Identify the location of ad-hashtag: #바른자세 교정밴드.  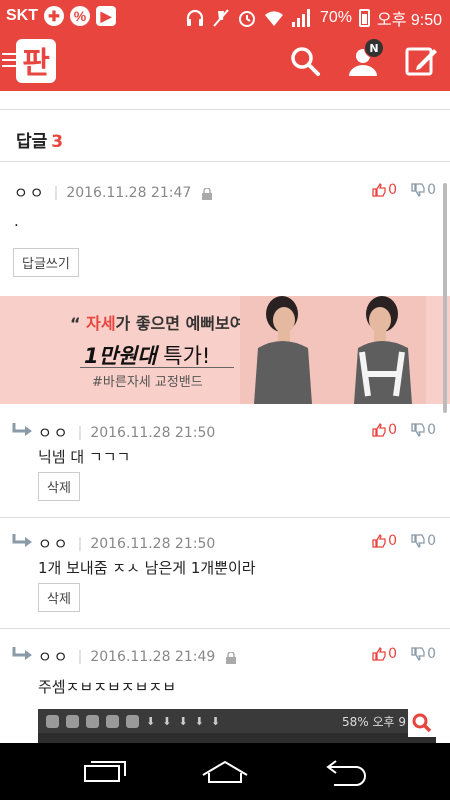
(147, 382).